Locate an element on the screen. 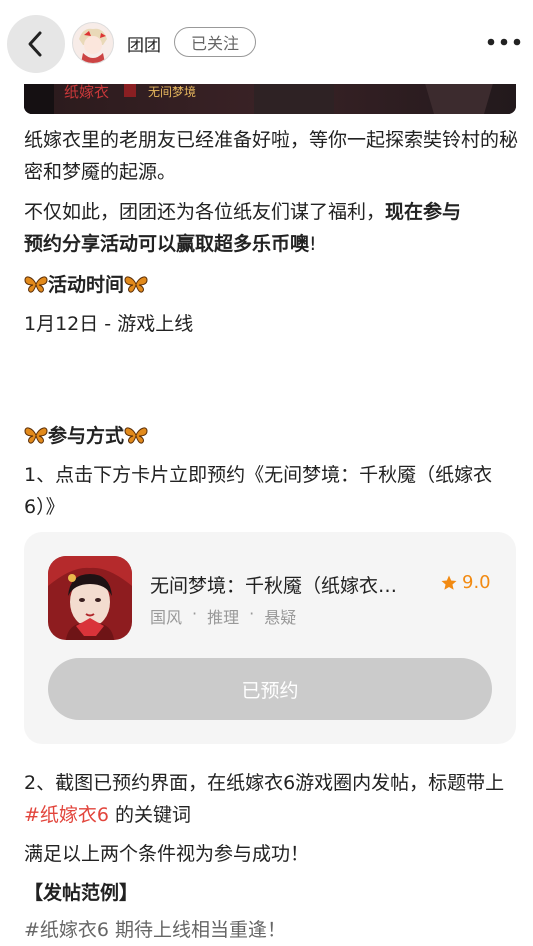 This screenshot has width=533, height=946. success-note: 满足以上两个条件视为参与成功！ is located at coordinates (167, 854).